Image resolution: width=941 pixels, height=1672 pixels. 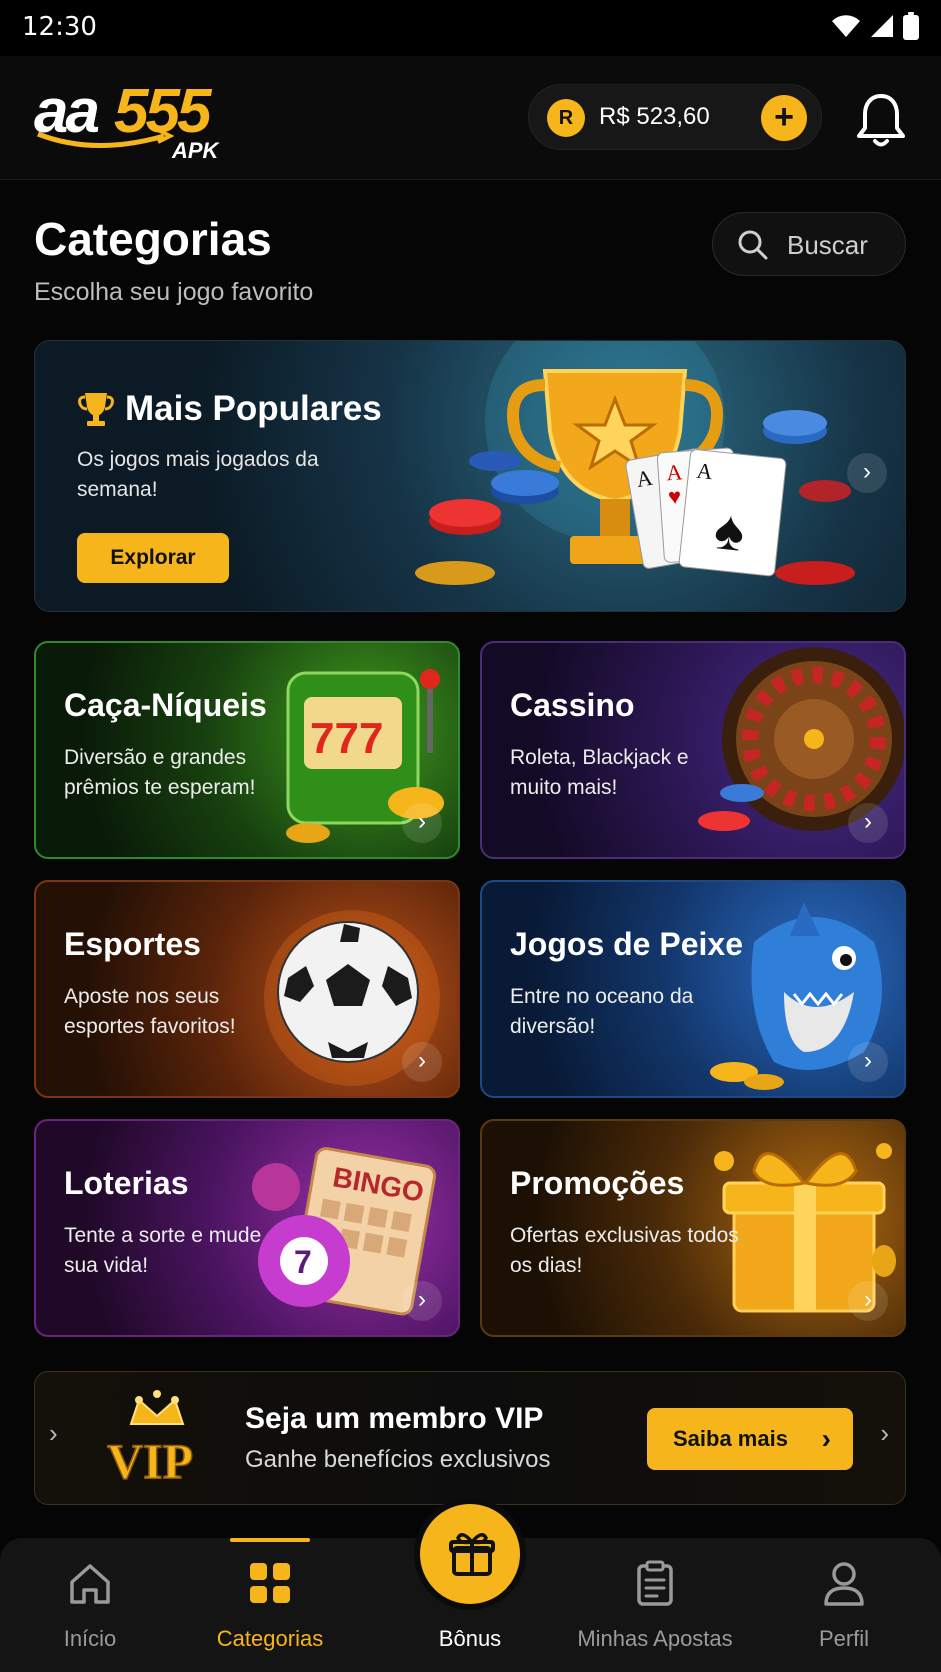 What do you see at coordinates (160, 772) in the screenshot?
I see `category-description: Diversão e grandes prêmios te esperam!` at bounding box center [160, 772].